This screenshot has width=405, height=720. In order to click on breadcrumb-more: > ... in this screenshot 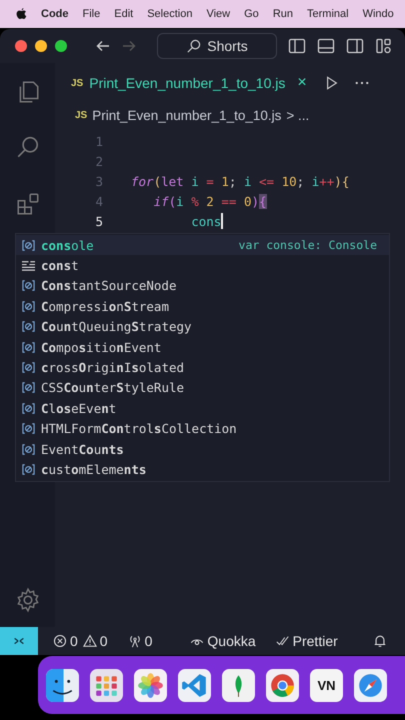, I will do `click(298, 115)`.